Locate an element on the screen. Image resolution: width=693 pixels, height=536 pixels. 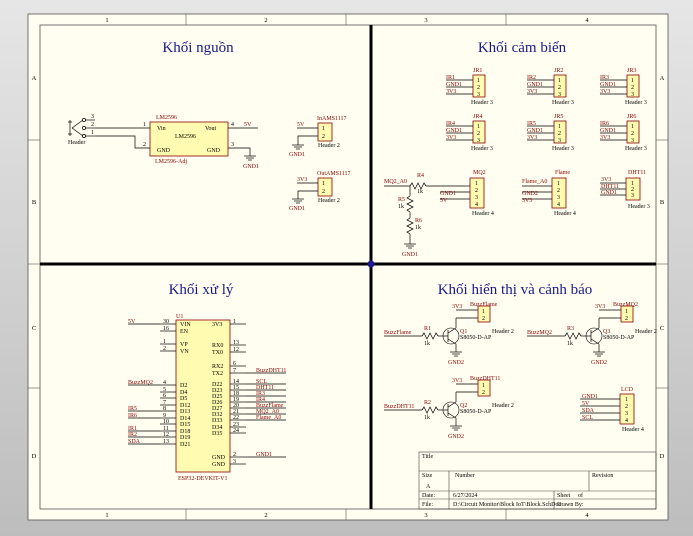
driver-gnd: GND2 is located at coordinates (456, 437).